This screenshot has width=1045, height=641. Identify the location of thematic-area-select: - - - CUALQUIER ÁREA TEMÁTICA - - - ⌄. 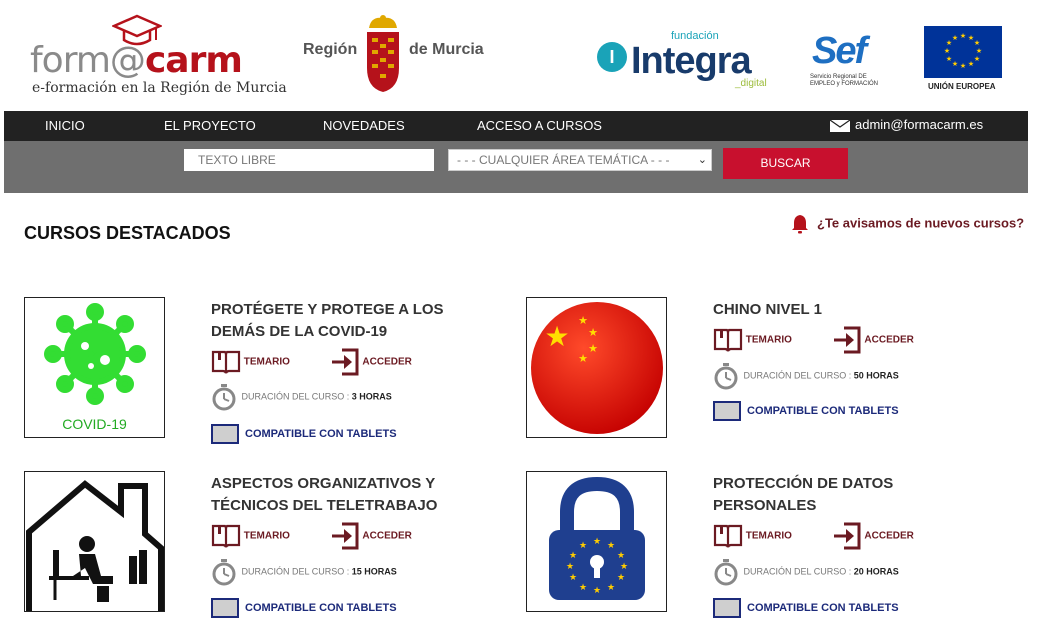
(580, 160).